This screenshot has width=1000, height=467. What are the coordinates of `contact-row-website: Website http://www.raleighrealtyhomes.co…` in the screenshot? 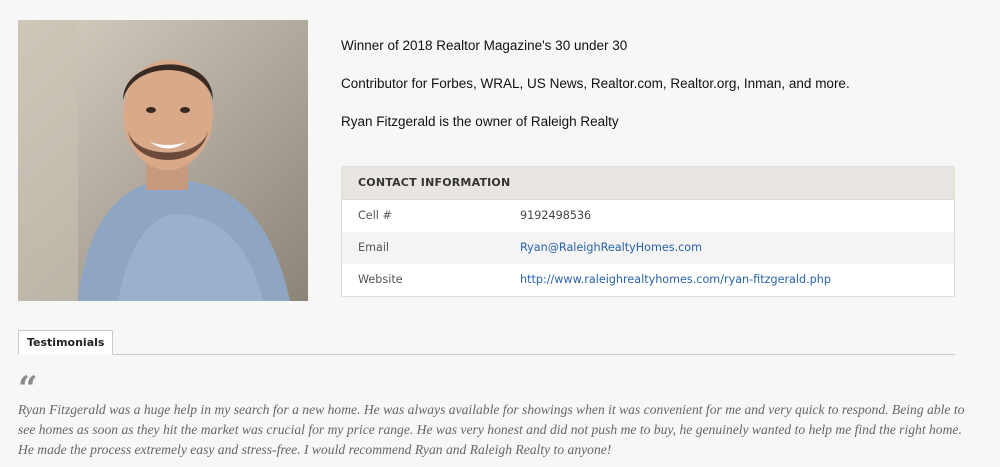 It's located at (648, 280).